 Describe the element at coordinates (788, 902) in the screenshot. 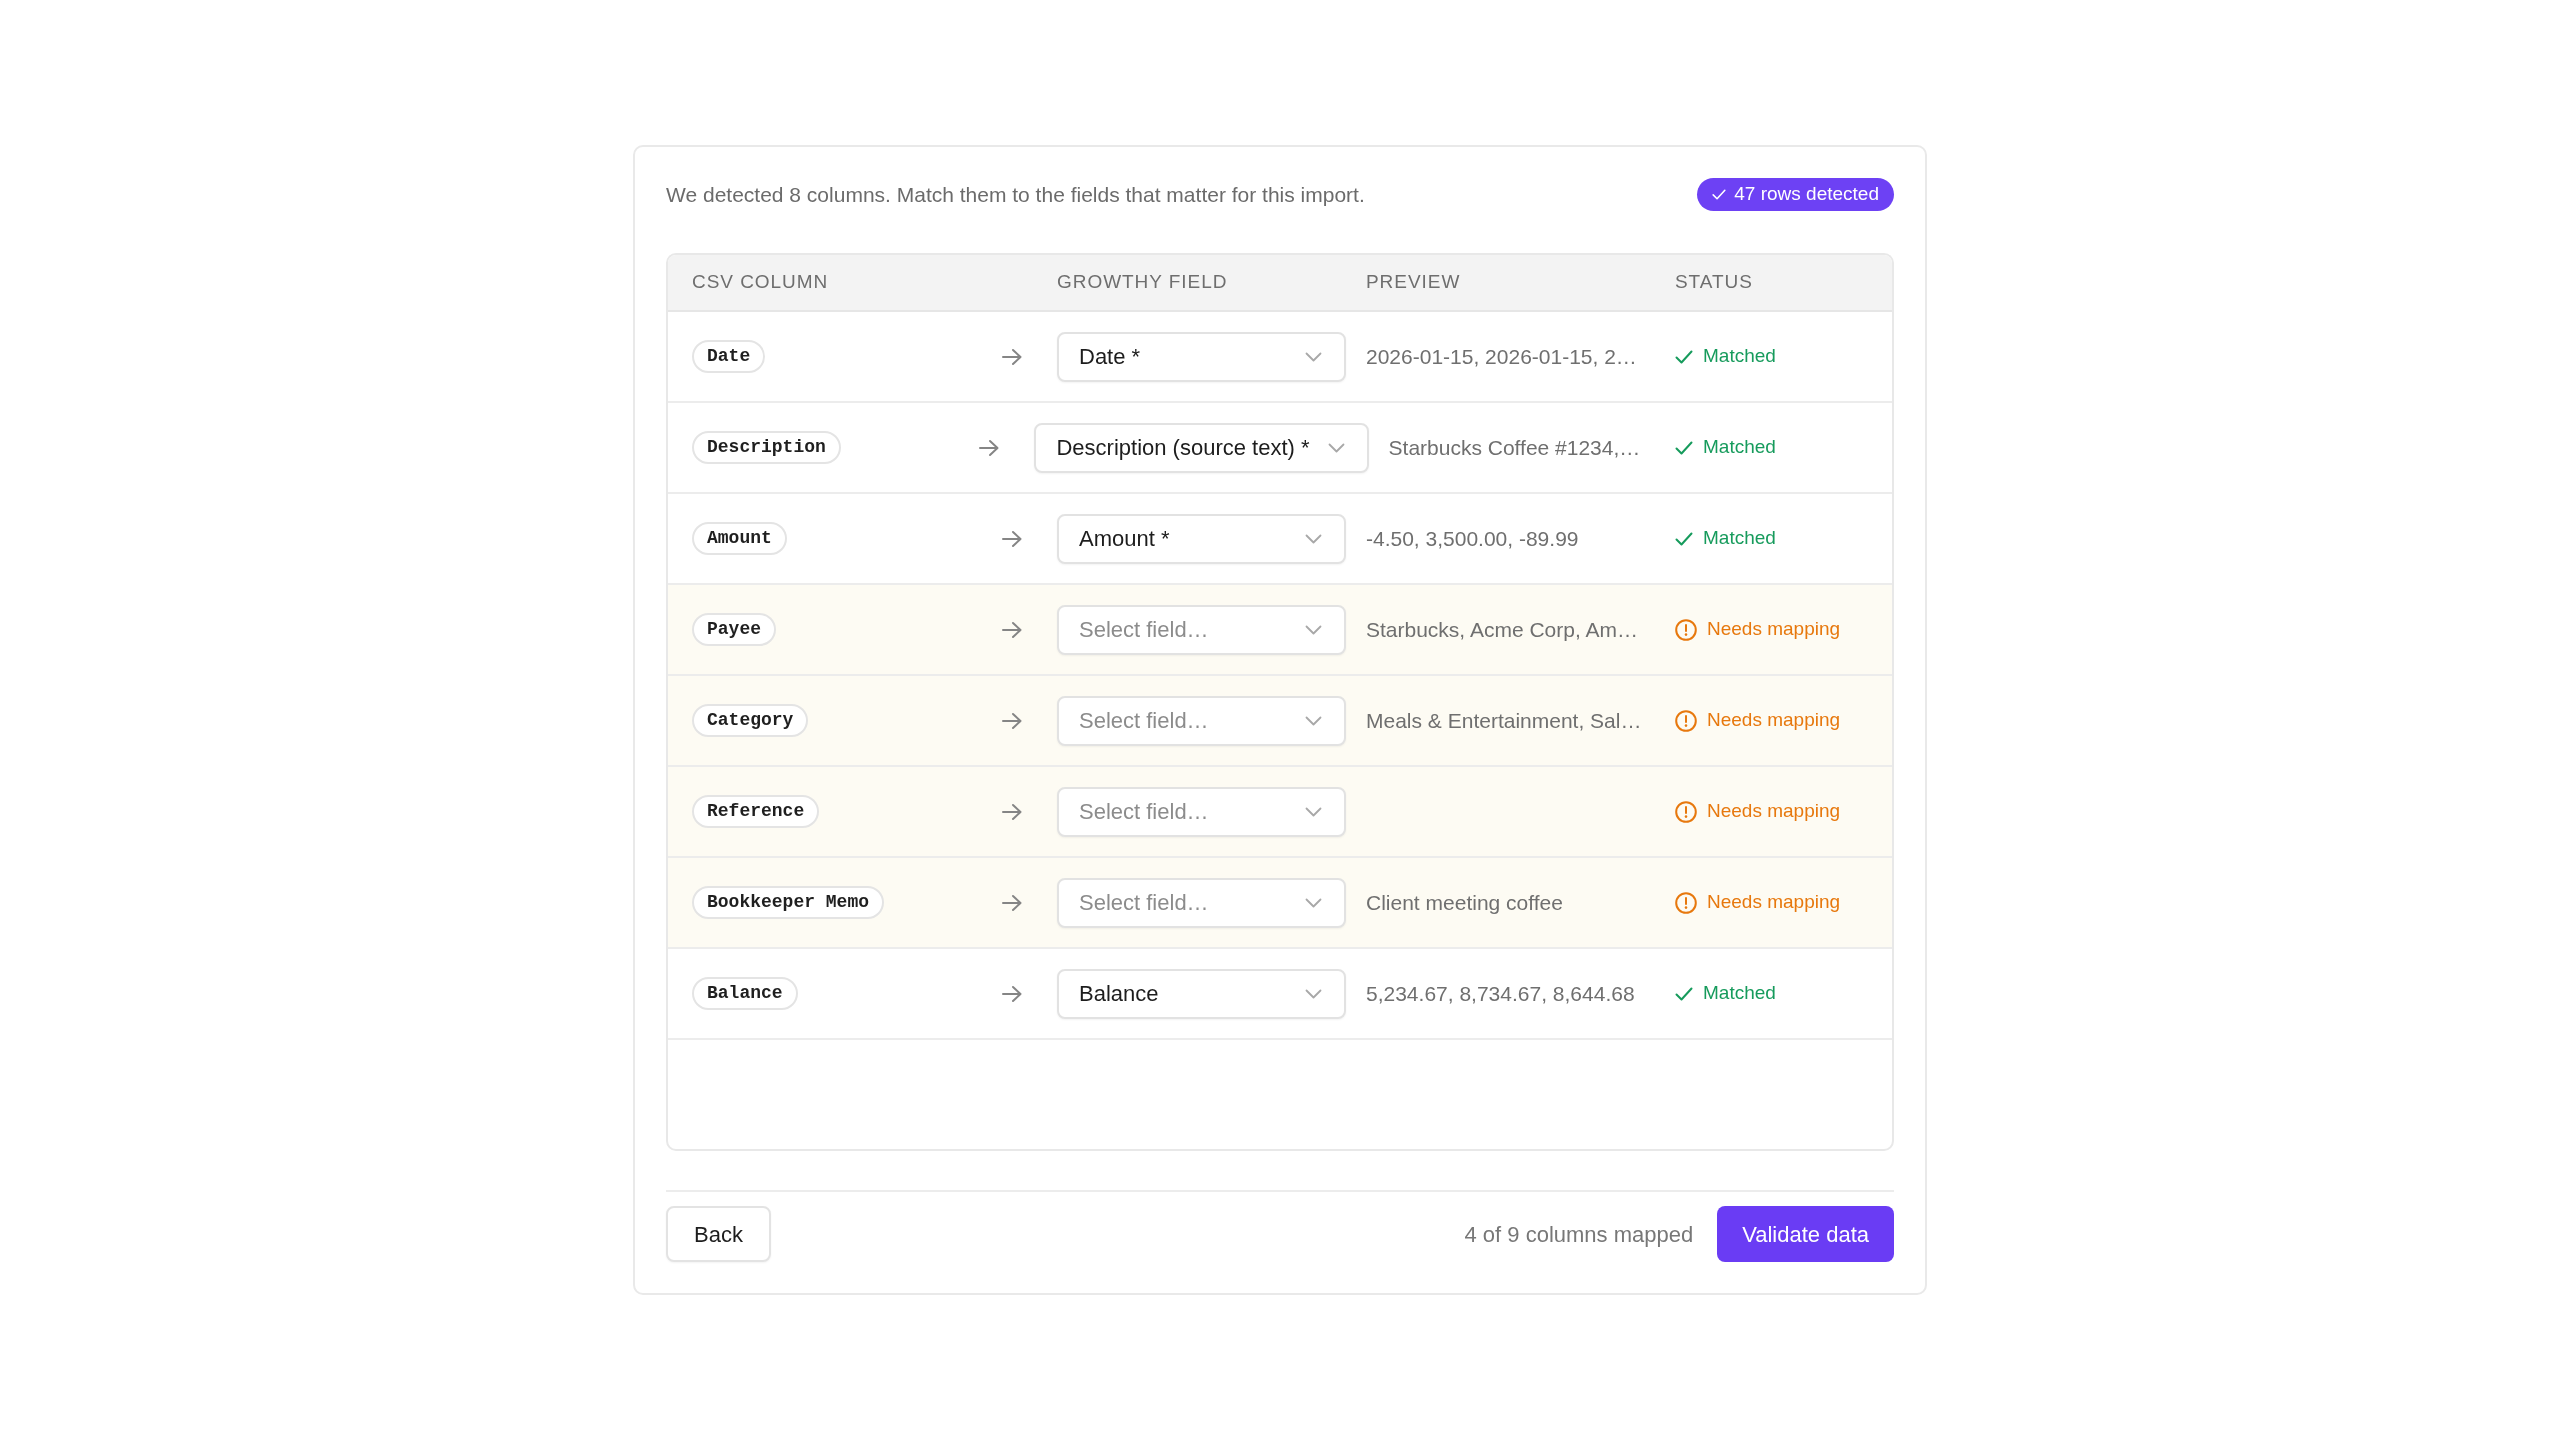

I see `csv-column-tag: Bookkeeper Memo` at that location.